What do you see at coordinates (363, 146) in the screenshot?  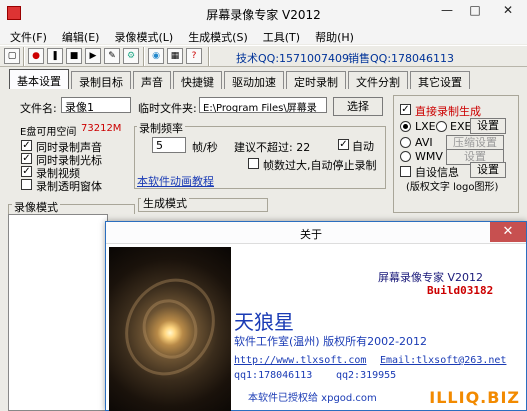 I see `auto-label: 自动` at bounding box center [363, 146].